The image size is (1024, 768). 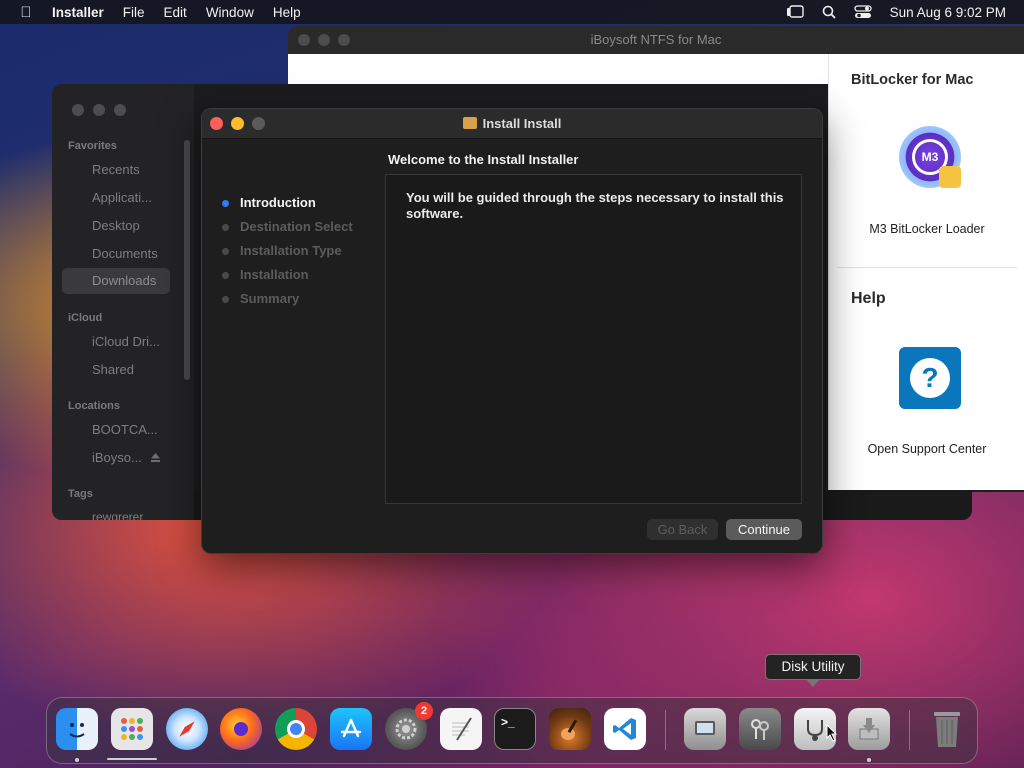 What do you see at coordinates (863, 12) in the screenshot?
I see `control-center-icon` at bounding box center [863, 12].